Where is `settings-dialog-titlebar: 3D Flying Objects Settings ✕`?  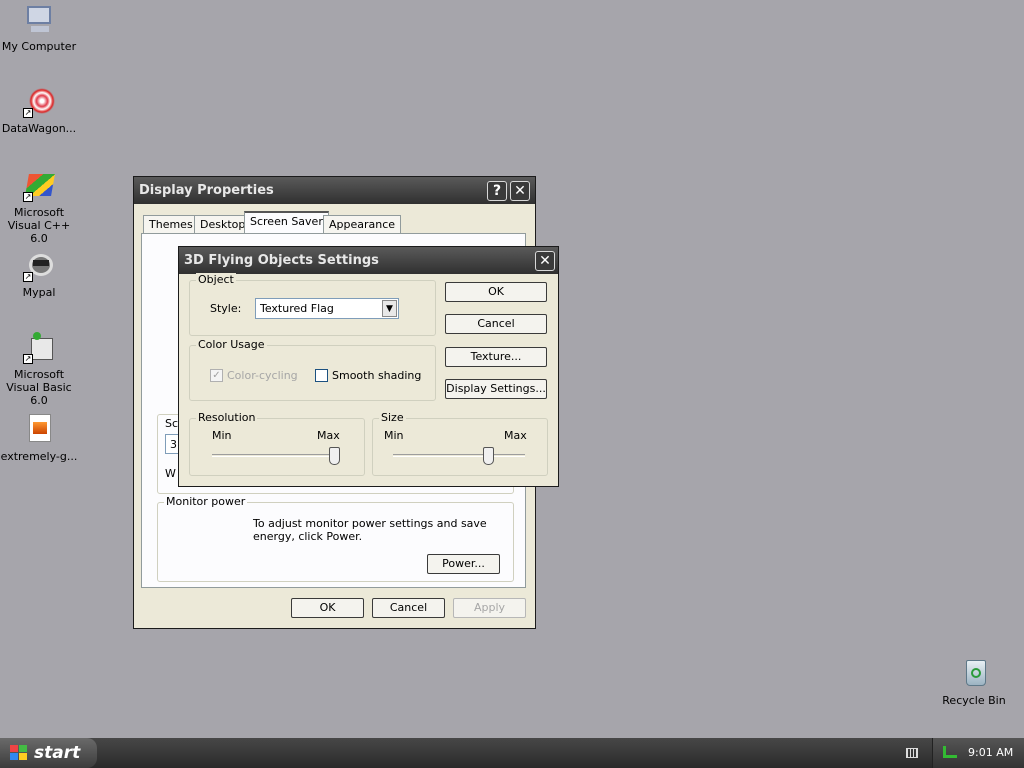 settings-dialog-titlebar: 3D Flying Objects Settings ✕ is located at coordinates (368, 260).